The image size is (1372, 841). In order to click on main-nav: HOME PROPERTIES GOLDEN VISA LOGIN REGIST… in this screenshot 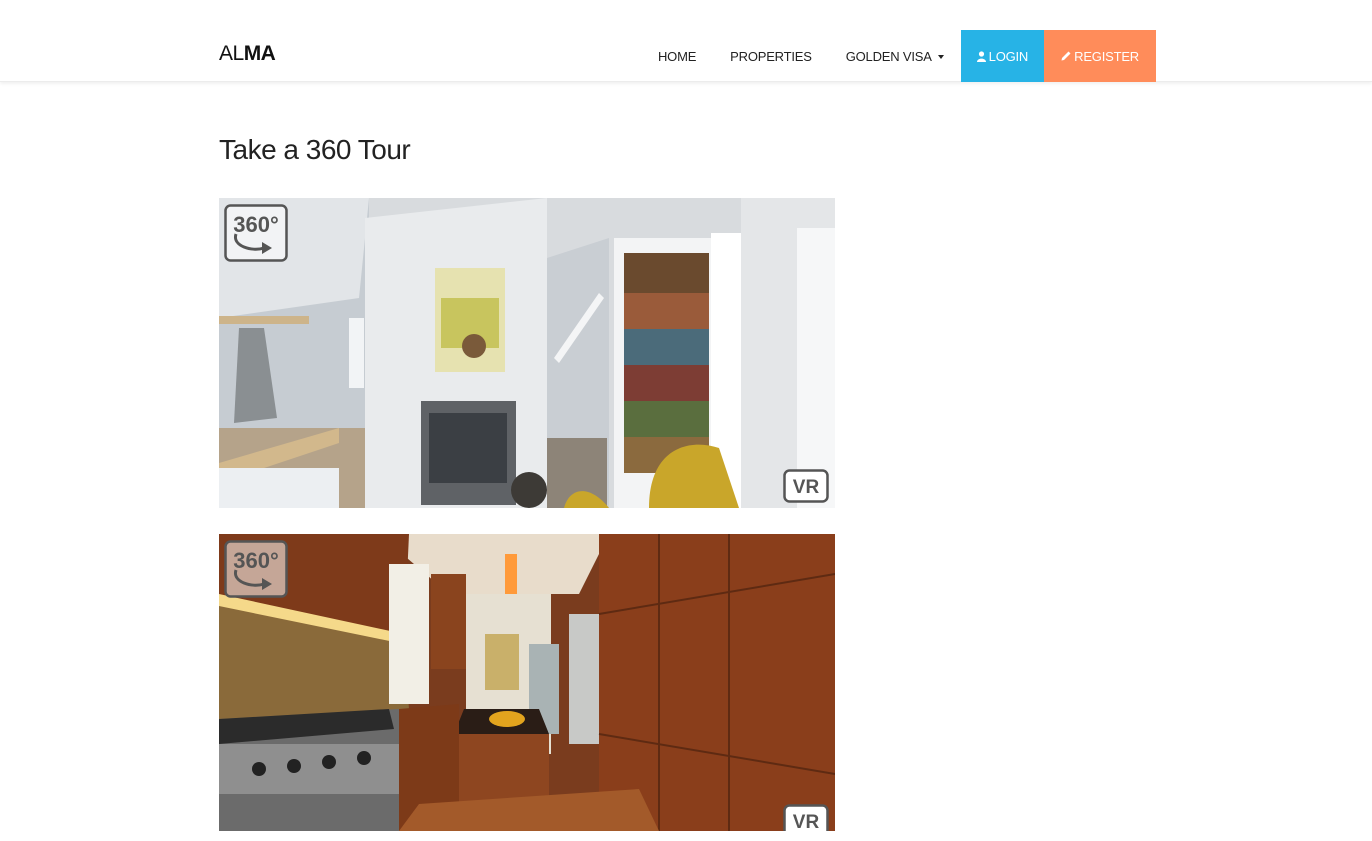, I will do `click(898, 56)`.